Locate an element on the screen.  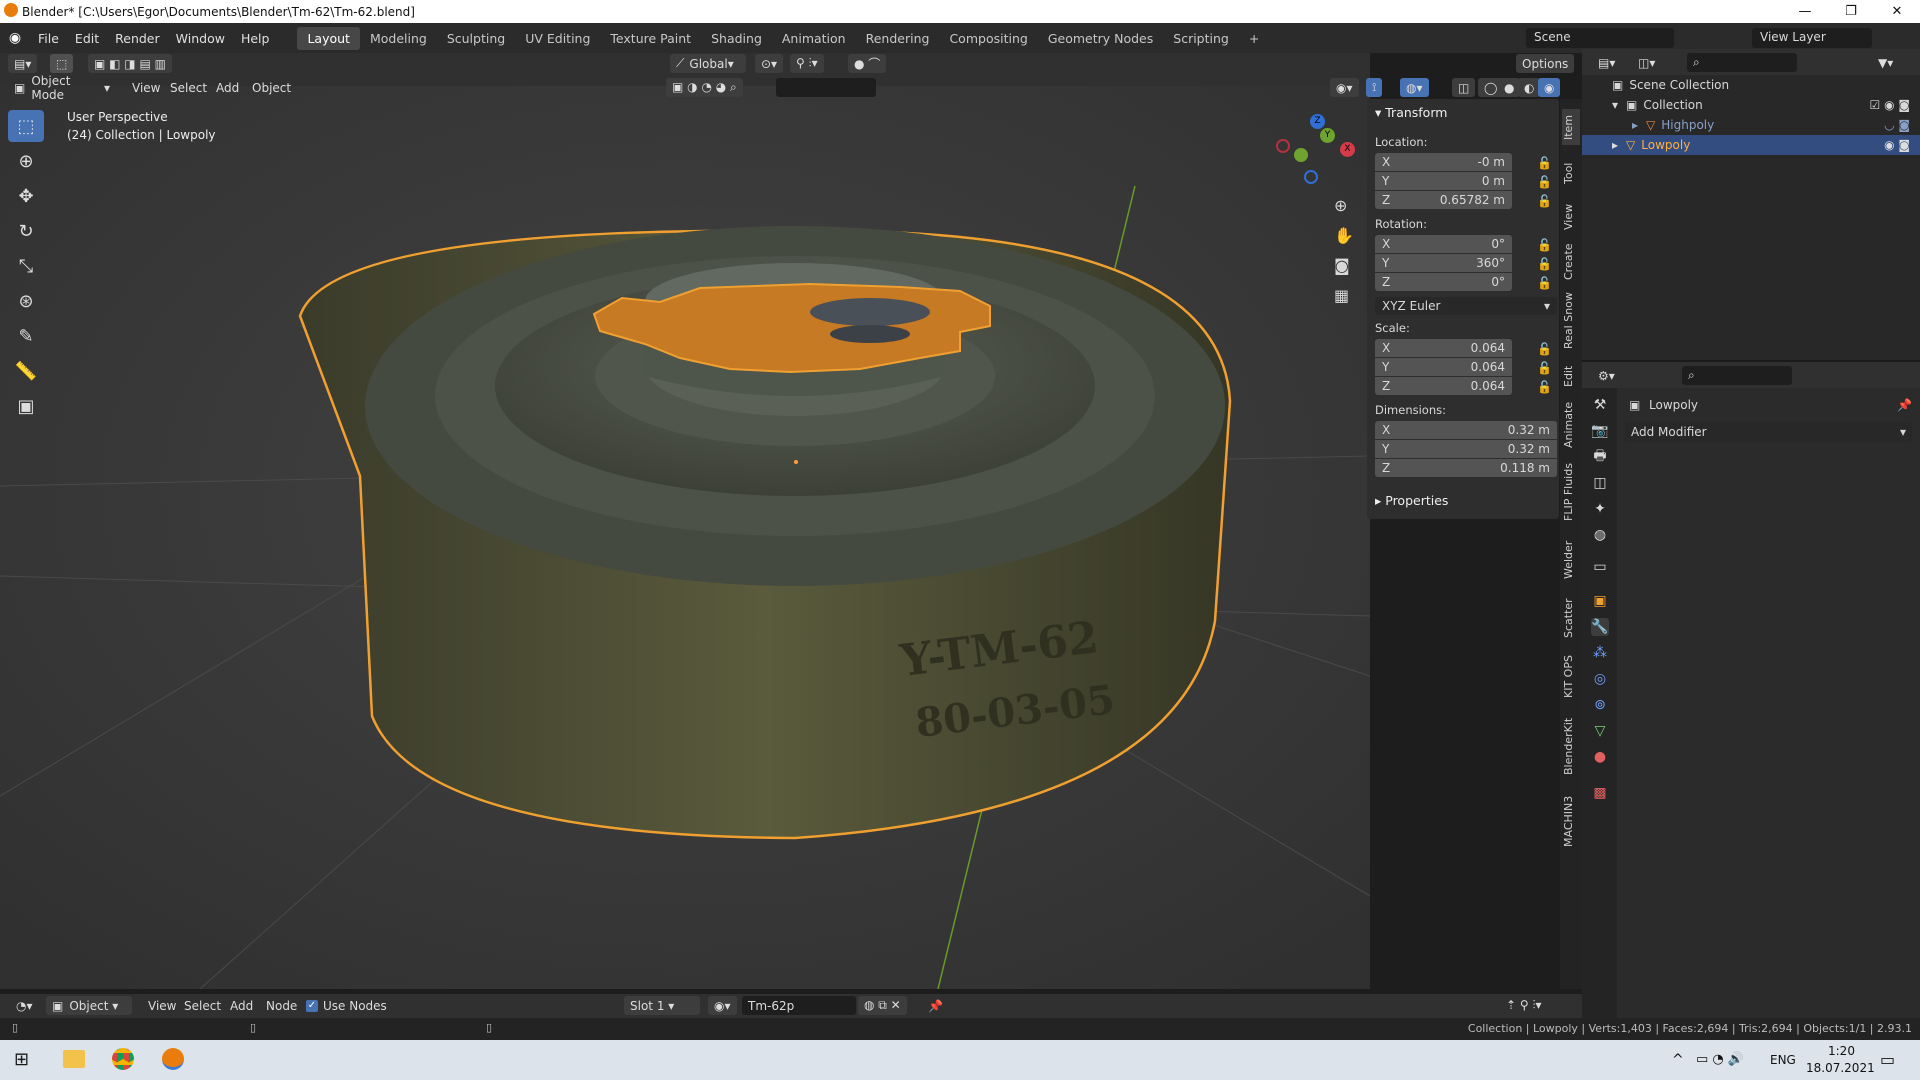
scale-z-field: Z 0.064 is located at coordinates (1443, 386).